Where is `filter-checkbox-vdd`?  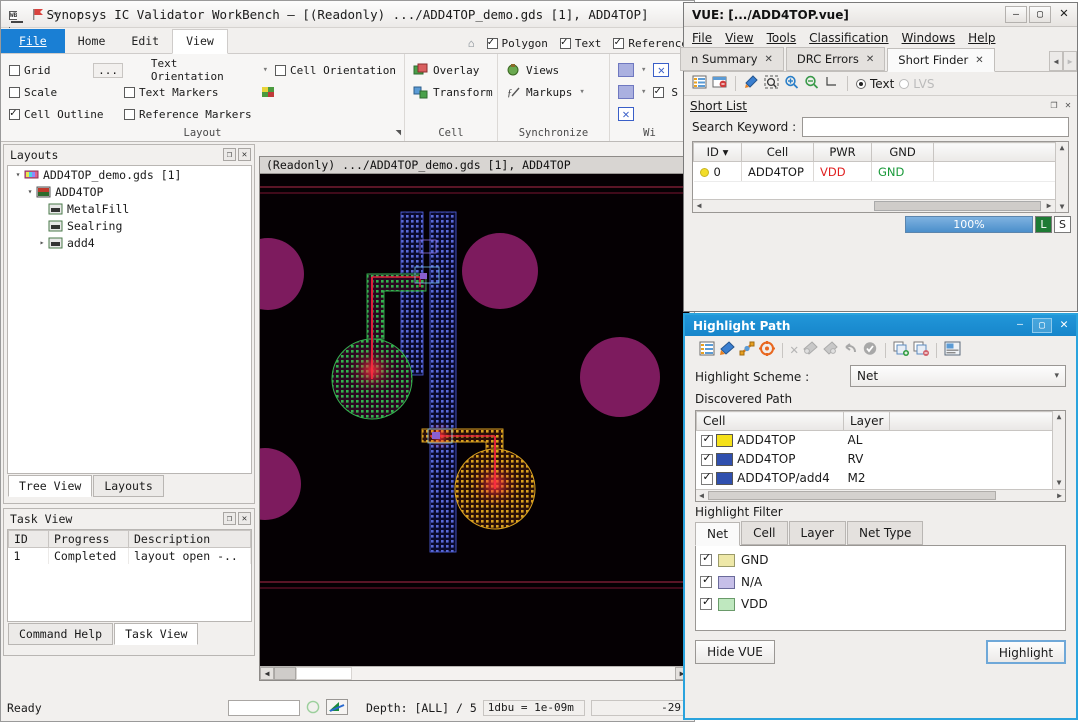 filter-checkbox-vdd is located at coordinates (706, 602).